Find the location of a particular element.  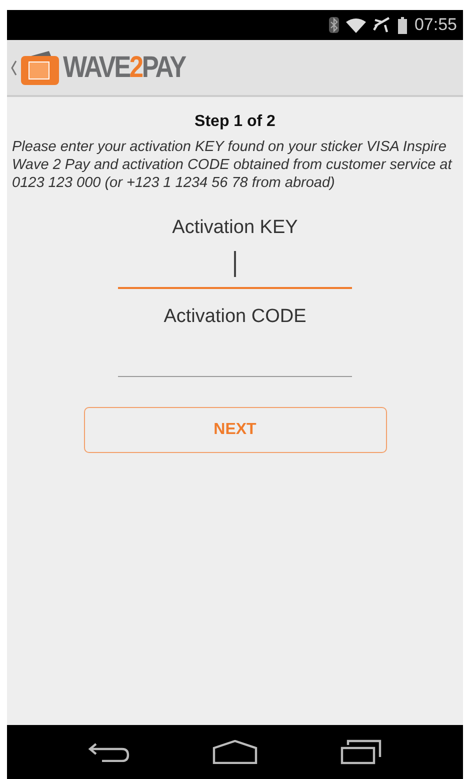

next-button: NEXT is located at coordinates (235, 430).